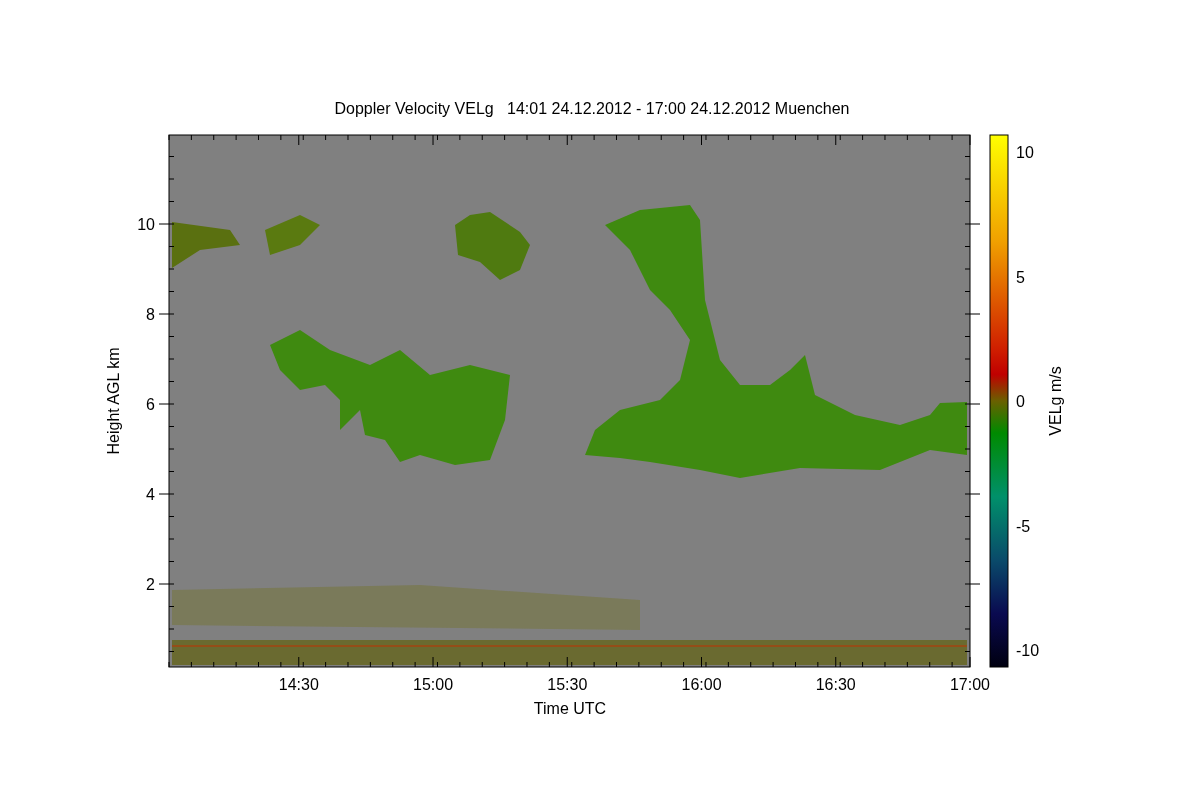  I want to click on colorbar-tick-label: 0, so click(1020, 401).